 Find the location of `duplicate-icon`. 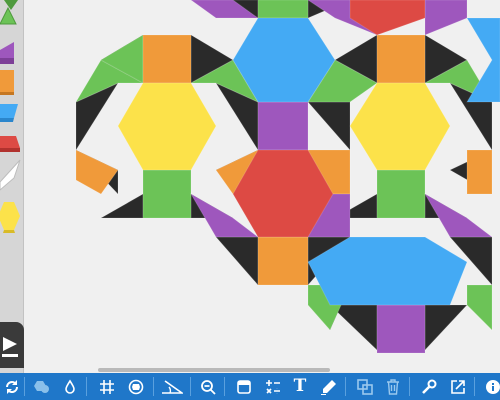

duplicate-icon is located at coordinates (365, 386).